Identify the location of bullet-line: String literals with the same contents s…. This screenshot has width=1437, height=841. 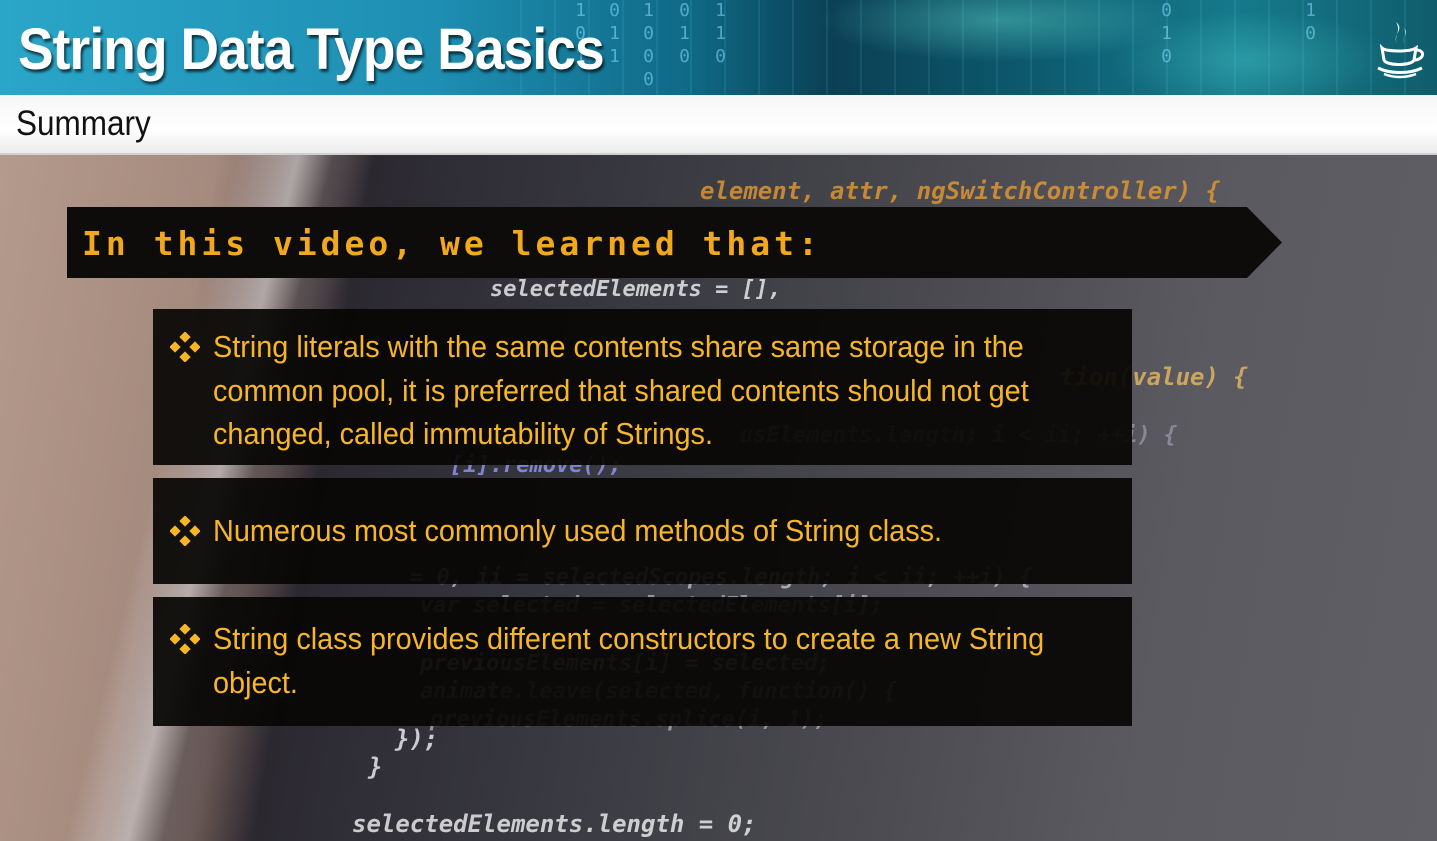
(618, 346).